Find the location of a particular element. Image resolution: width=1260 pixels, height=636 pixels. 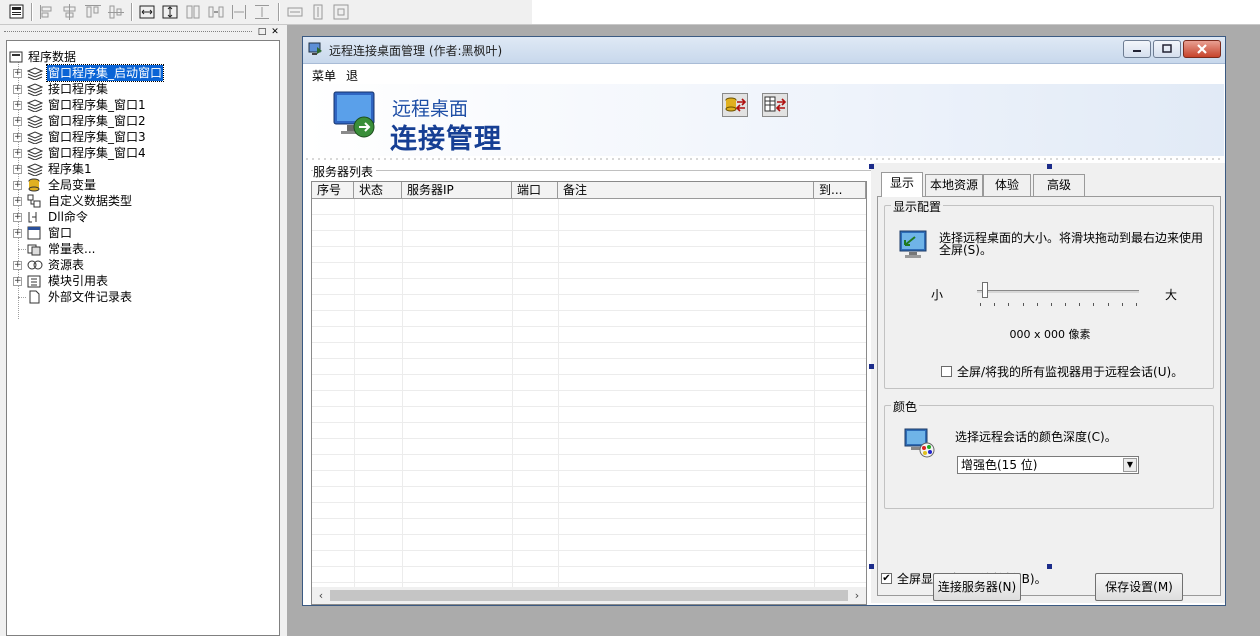

resource-icon is located at coordinates (35, 265).